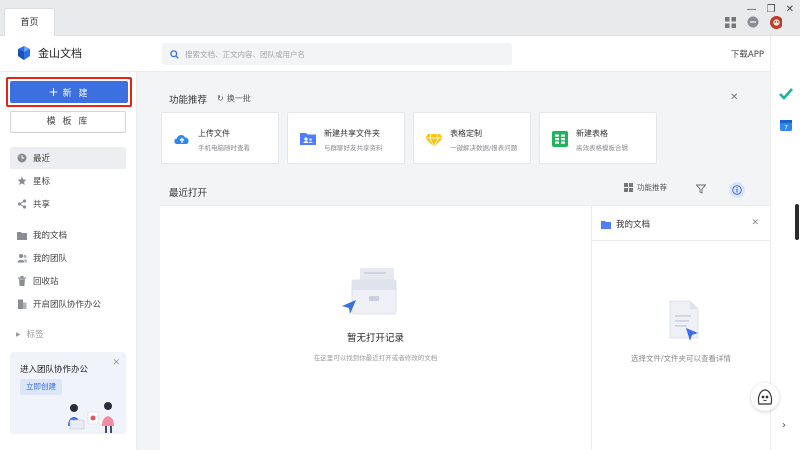  What do you see at coordinates (681, 240) in the screenshot?
I see `divider` at bounding box center [681, 240].